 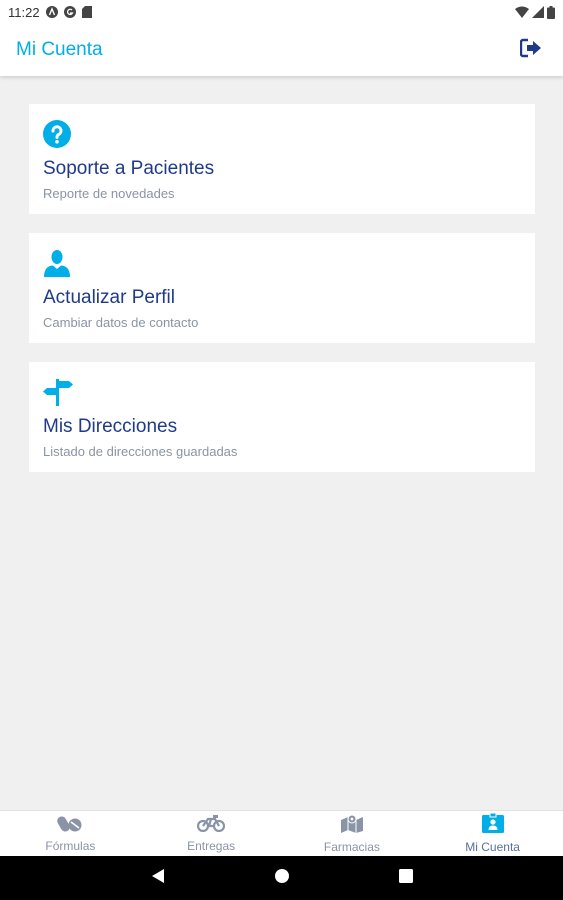 What do you see at coordinates (282, 134) in the screenshot?
I see `help-icon` at bounding box center [282, 134].